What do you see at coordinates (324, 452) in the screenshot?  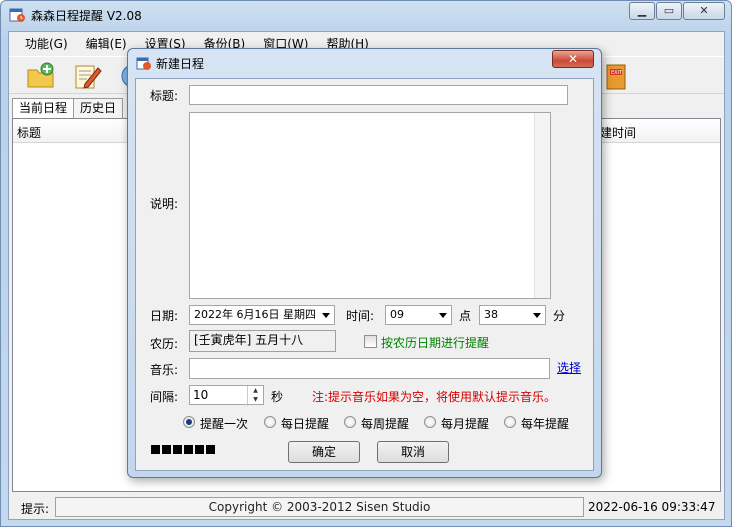 I see `ok-button: 确定` at bounding box center [324, 452].